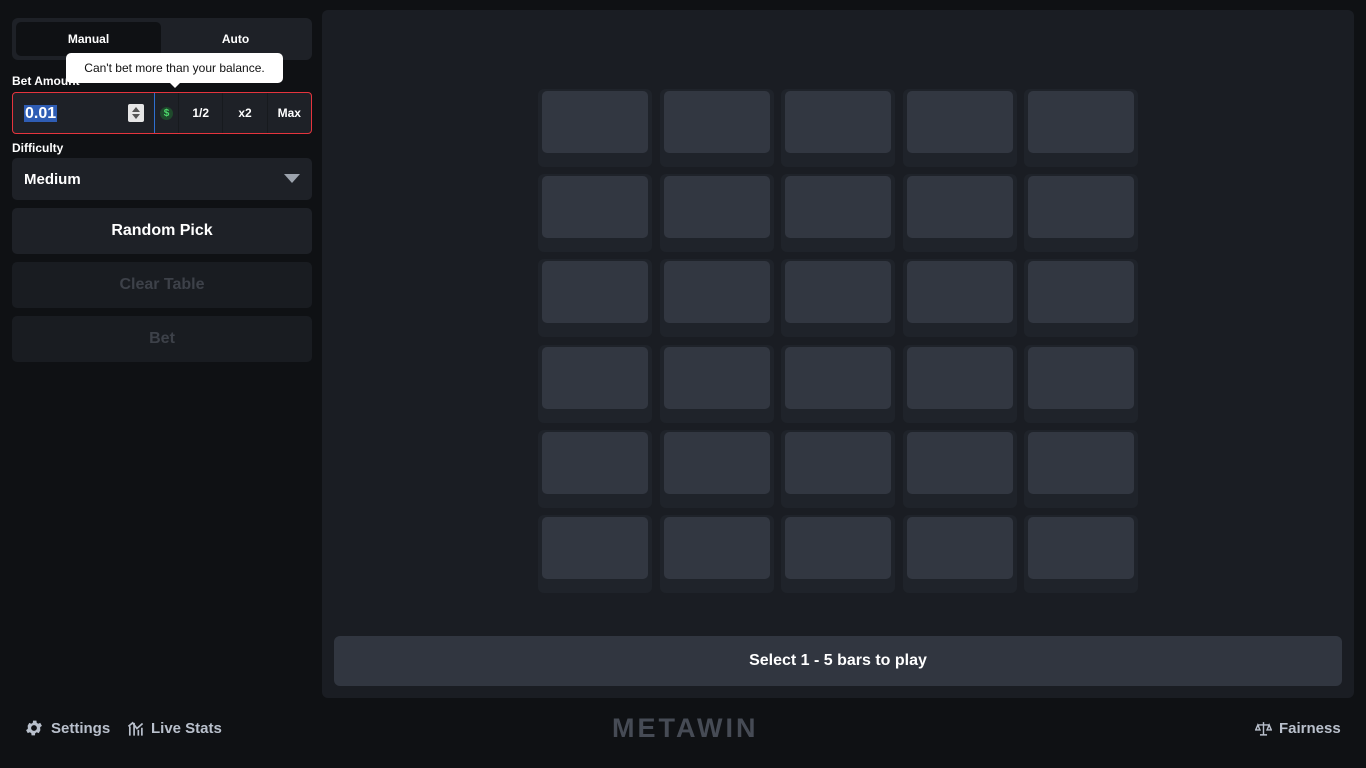  I want to click on bet-button: Bet, so click(162, 339).